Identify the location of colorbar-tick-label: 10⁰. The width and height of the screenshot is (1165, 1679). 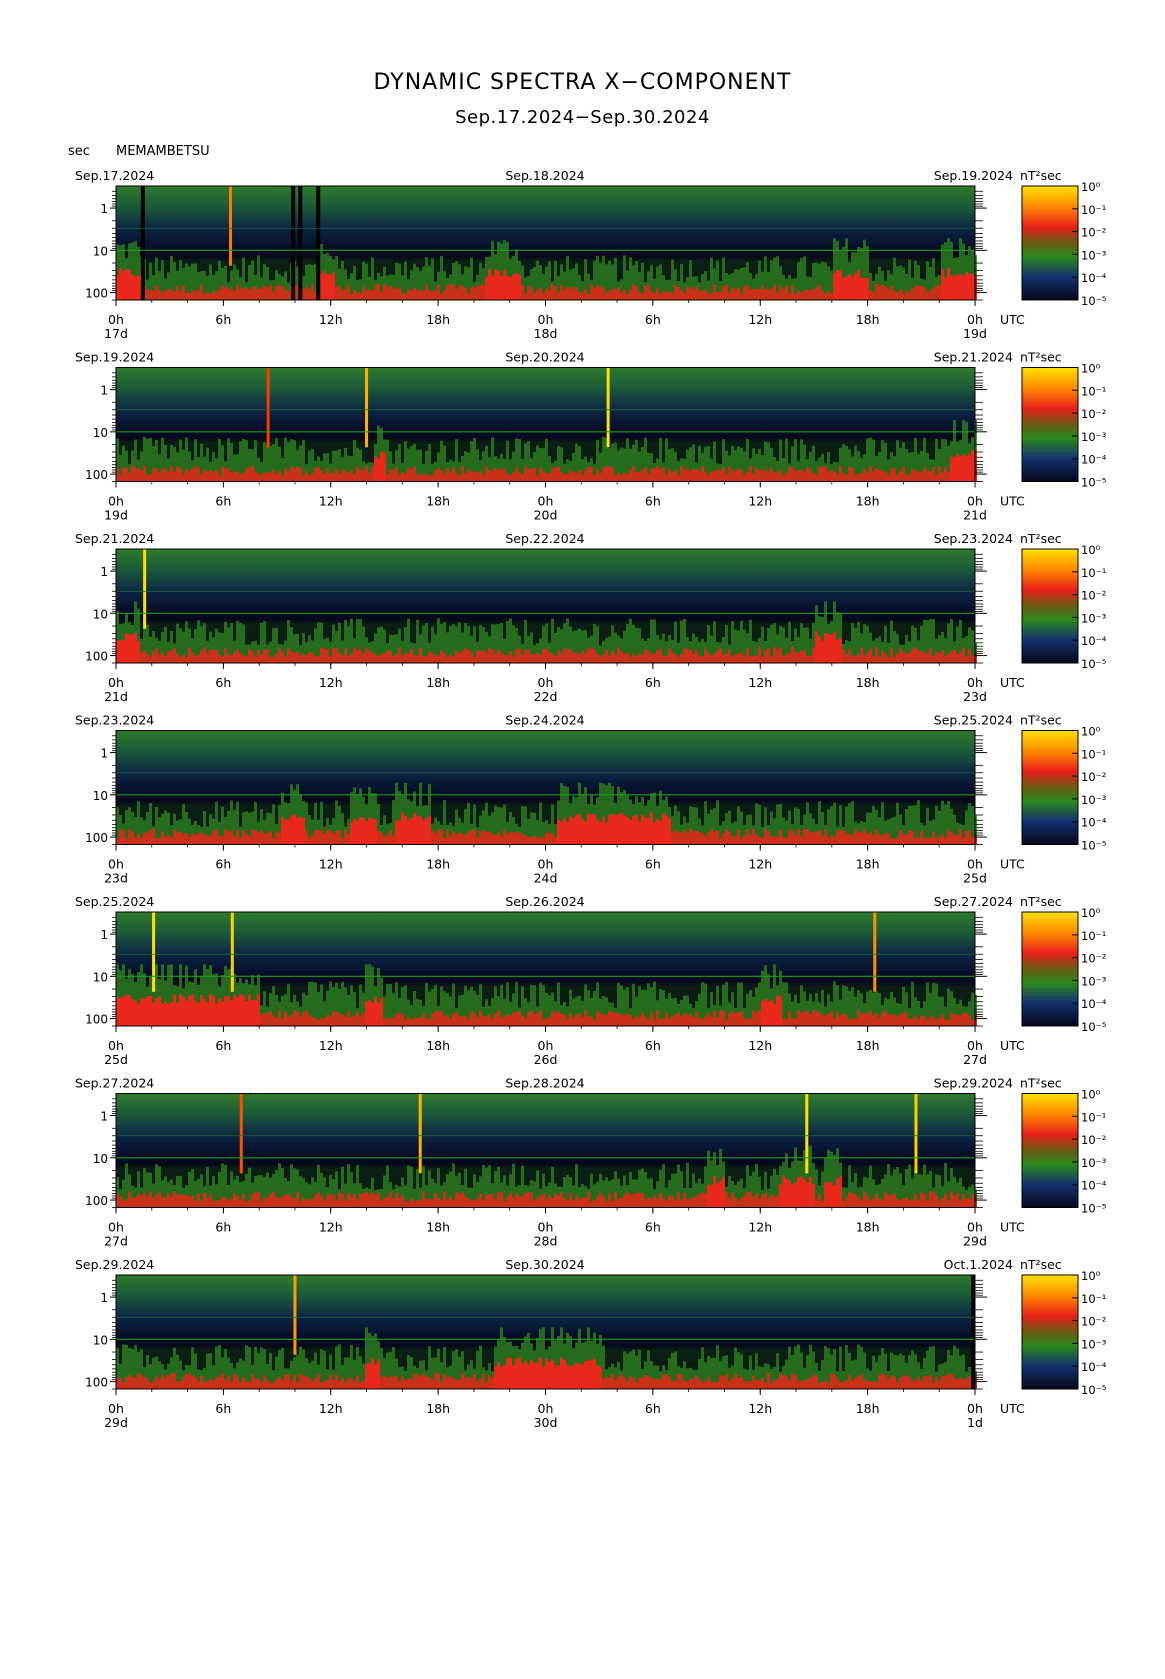
(1091, 369).